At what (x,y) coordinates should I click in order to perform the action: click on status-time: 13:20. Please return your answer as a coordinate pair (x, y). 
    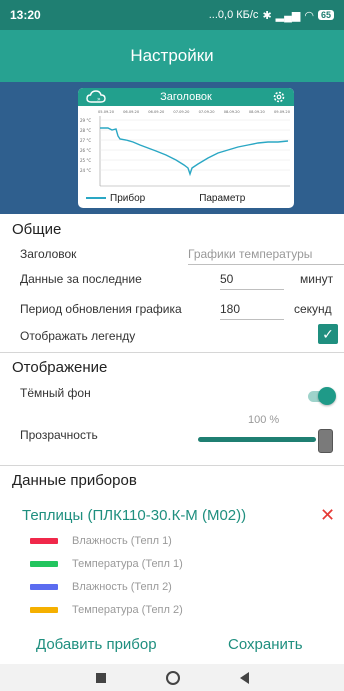
    Looking at the image, I should click on (25, 15).